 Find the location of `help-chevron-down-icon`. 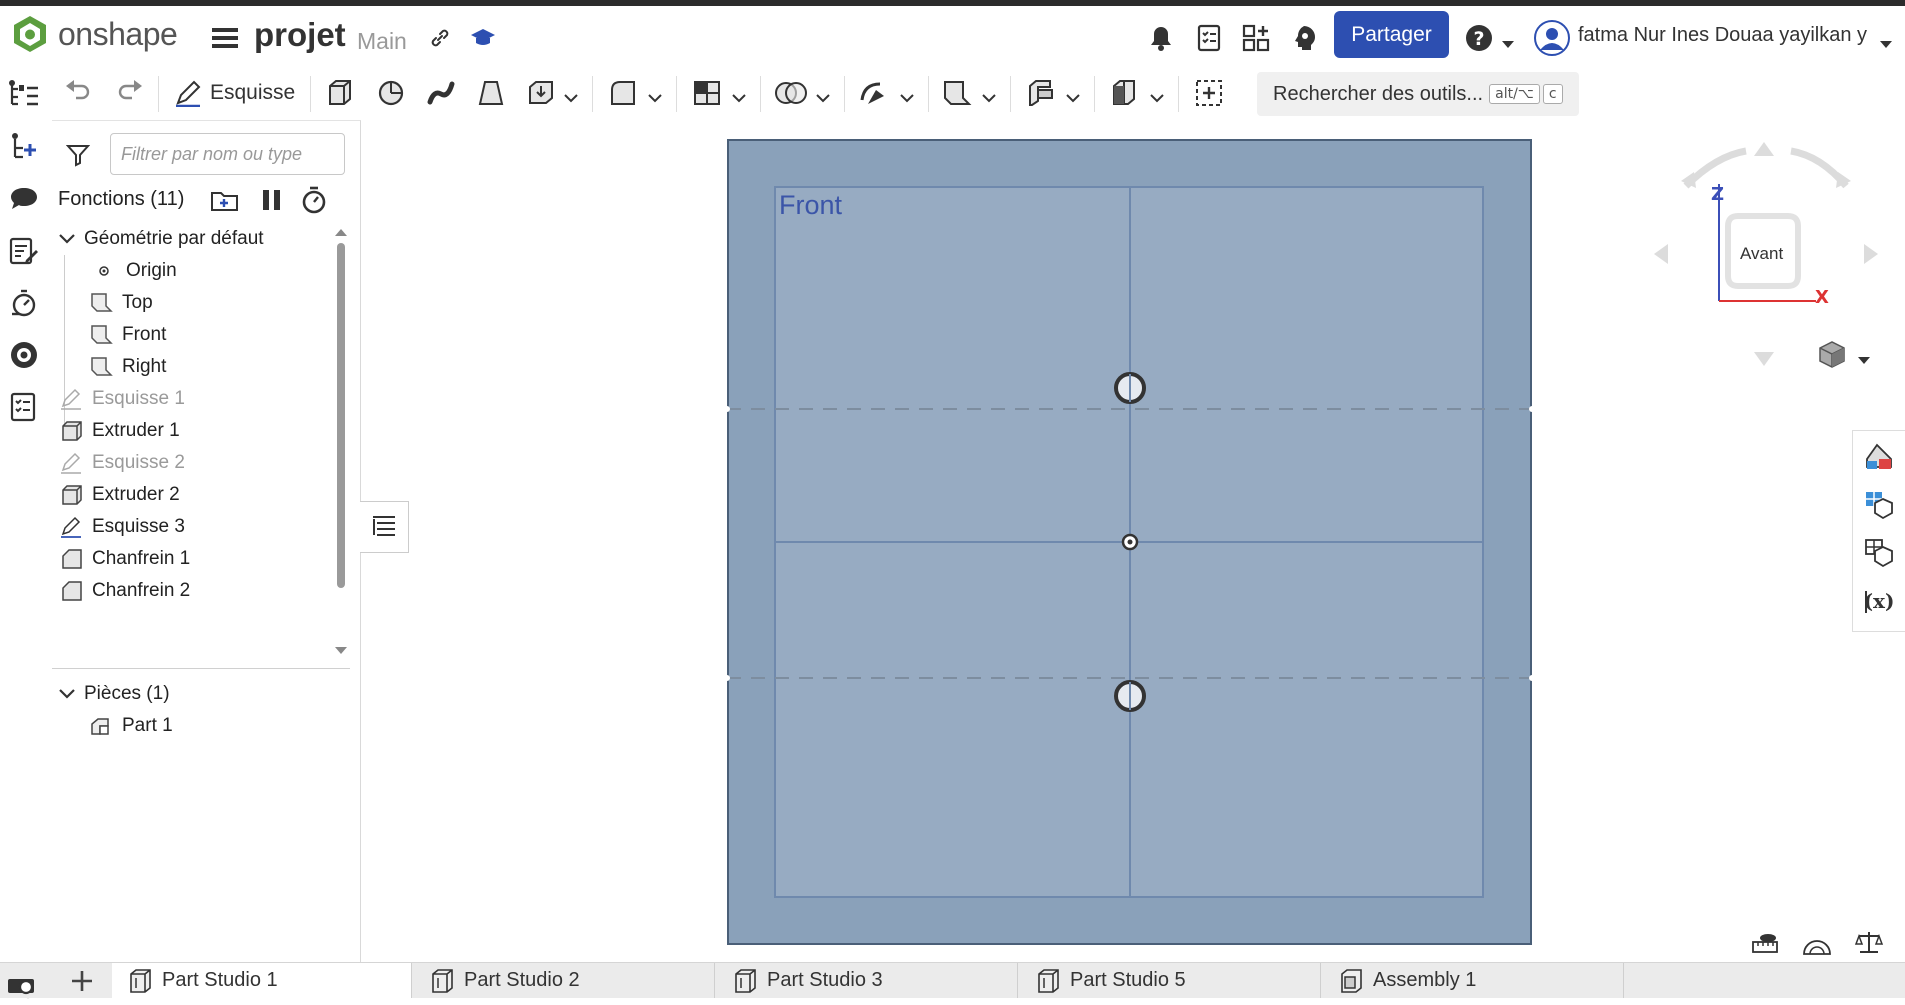

help-chevron-down-icon is located at coordinates (1508, 43).